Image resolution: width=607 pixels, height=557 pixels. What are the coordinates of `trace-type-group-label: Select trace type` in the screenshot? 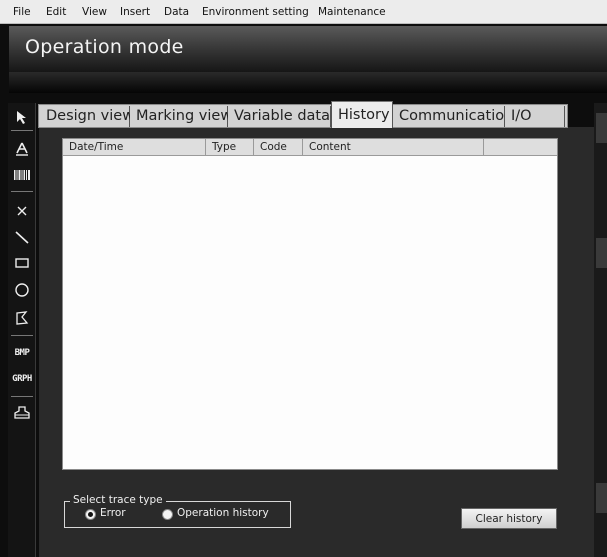 It's located at (118, 500).